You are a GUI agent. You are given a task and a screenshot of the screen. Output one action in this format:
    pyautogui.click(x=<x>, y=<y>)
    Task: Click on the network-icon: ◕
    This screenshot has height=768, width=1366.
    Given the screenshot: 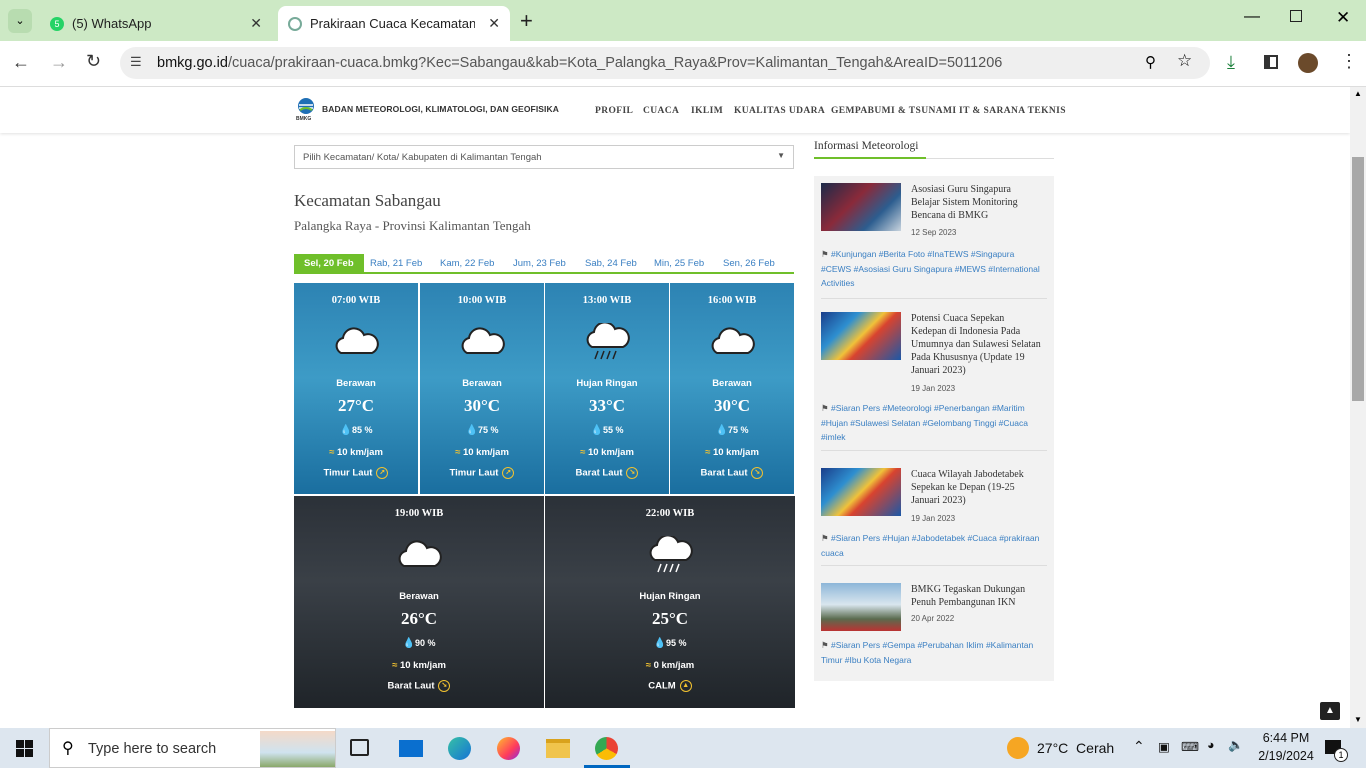 What is the action you would take?
    pyautogui.click(x=1211, y=745)
    